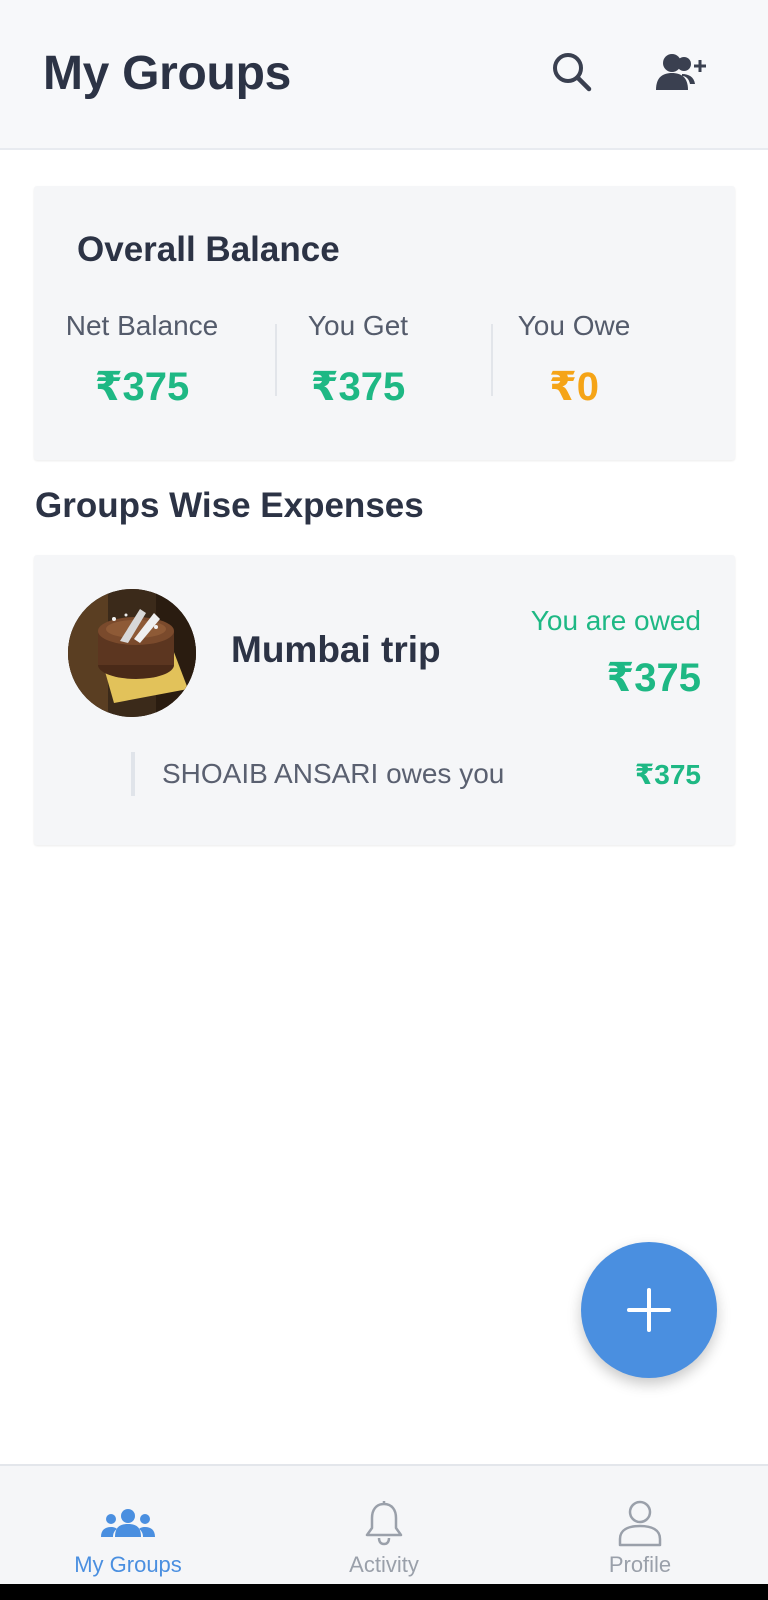 The image size is (768, 1600). Describe the element at coordinates (667, 774) in the screenshot. I see `owe-detail-amount: ₹375` at that location.